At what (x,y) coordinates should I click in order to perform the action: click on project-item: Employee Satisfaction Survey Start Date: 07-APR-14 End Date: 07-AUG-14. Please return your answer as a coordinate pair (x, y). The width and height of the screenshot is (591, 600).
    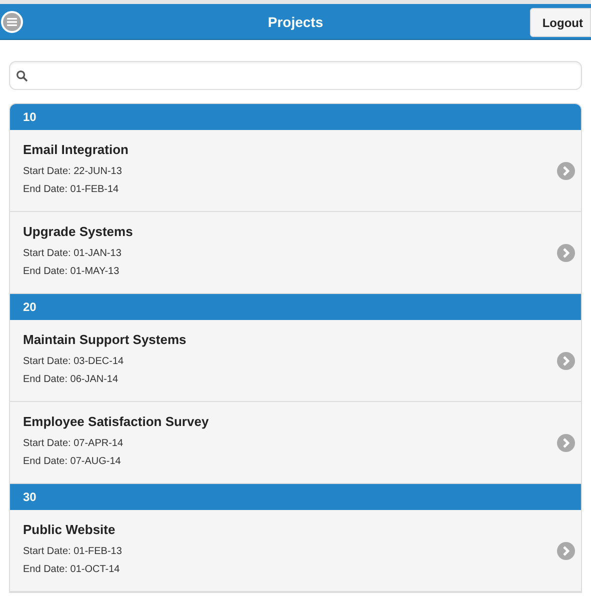
    Looking at the image, I should click on (295, 443).